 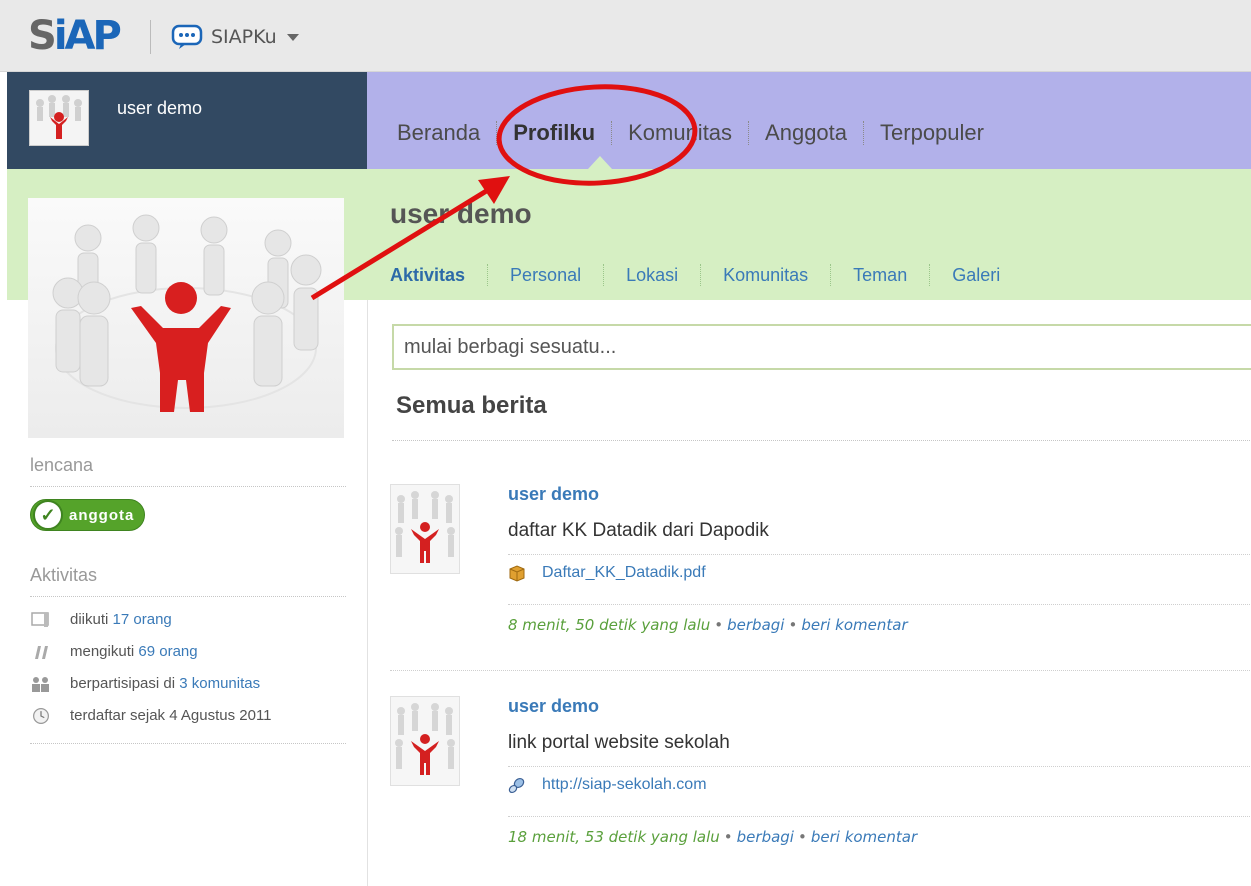 What do you see at coordinates (219, 683) in the screenshot?
I see `communities-link: 3 komunitas` at bounding box center [219, 683].